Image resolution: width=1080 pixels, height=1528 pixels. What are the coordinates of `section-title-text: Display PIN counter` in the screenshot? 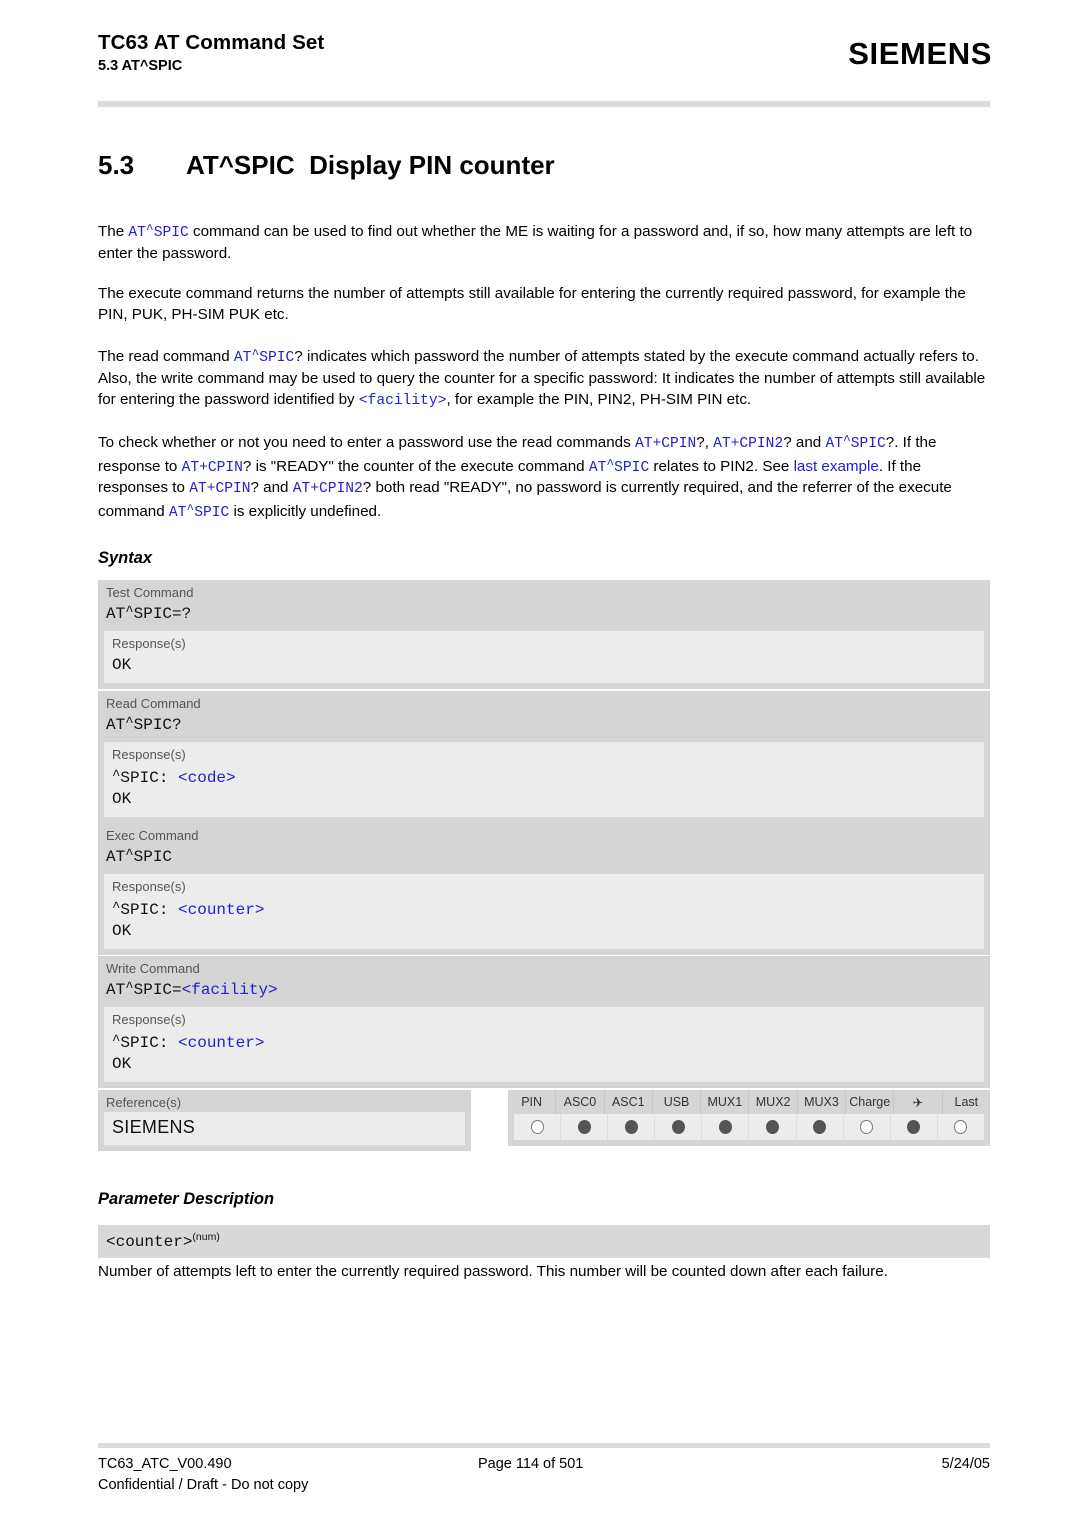 It's located at (432, 165).